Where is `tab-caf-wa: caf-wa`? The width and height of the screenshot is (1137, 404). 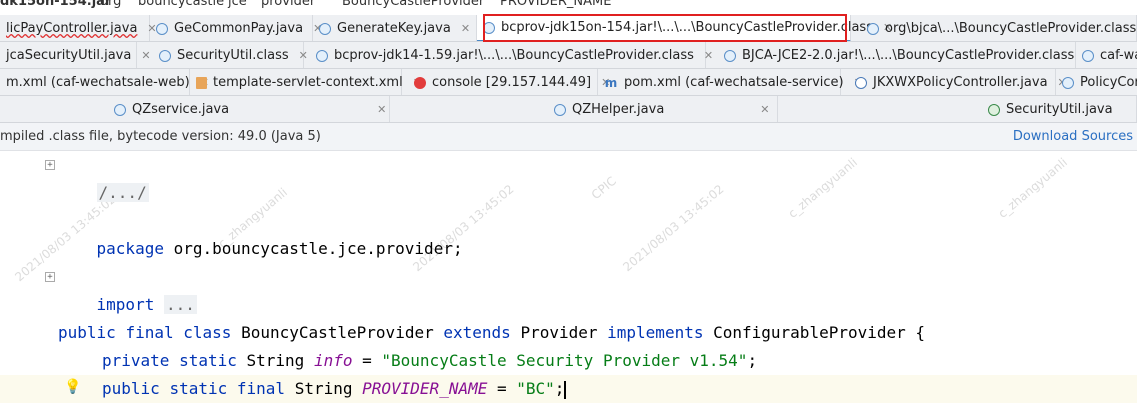 tab-caf-wa: caf-wa is located at coordinates (1106, 55).